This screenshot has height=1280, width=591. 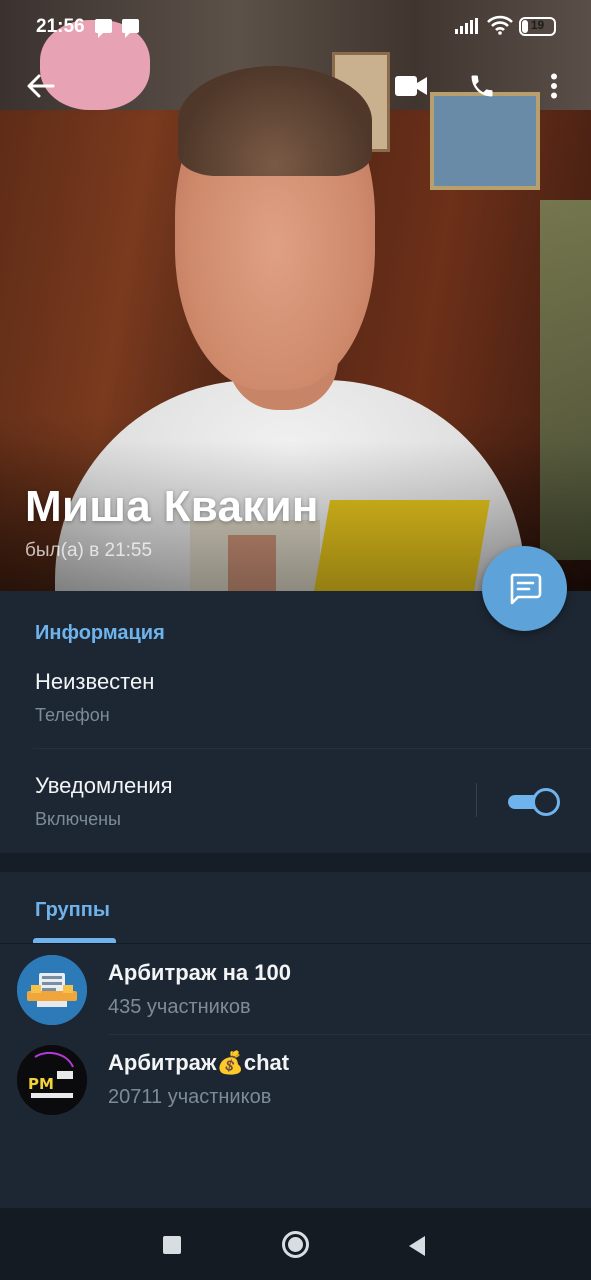 I want to click on chat-logo-icon: PM, so click(x=52, y=1080).